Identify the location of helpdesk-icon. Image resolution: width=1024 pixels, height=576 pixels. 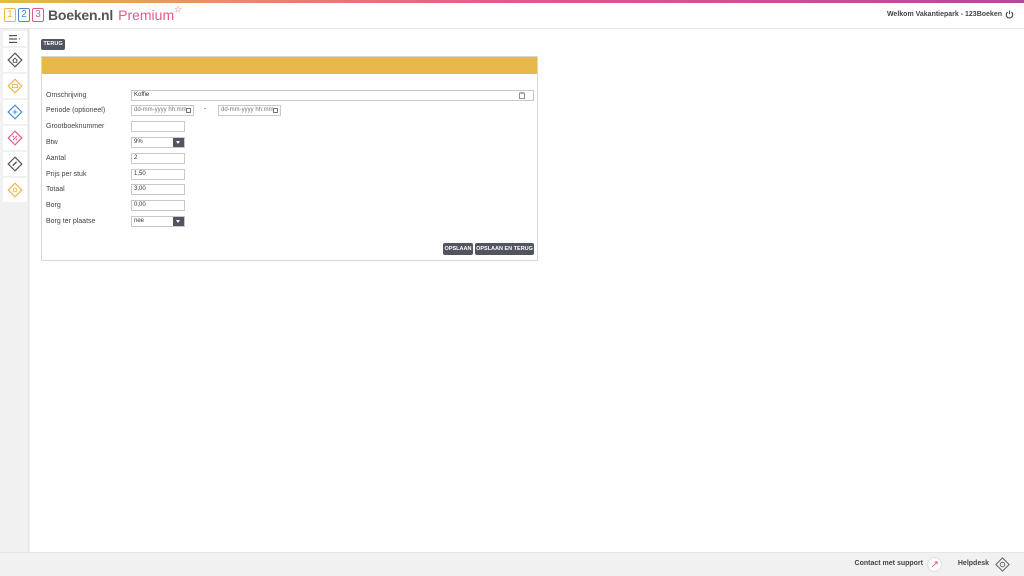
(1002, 564).